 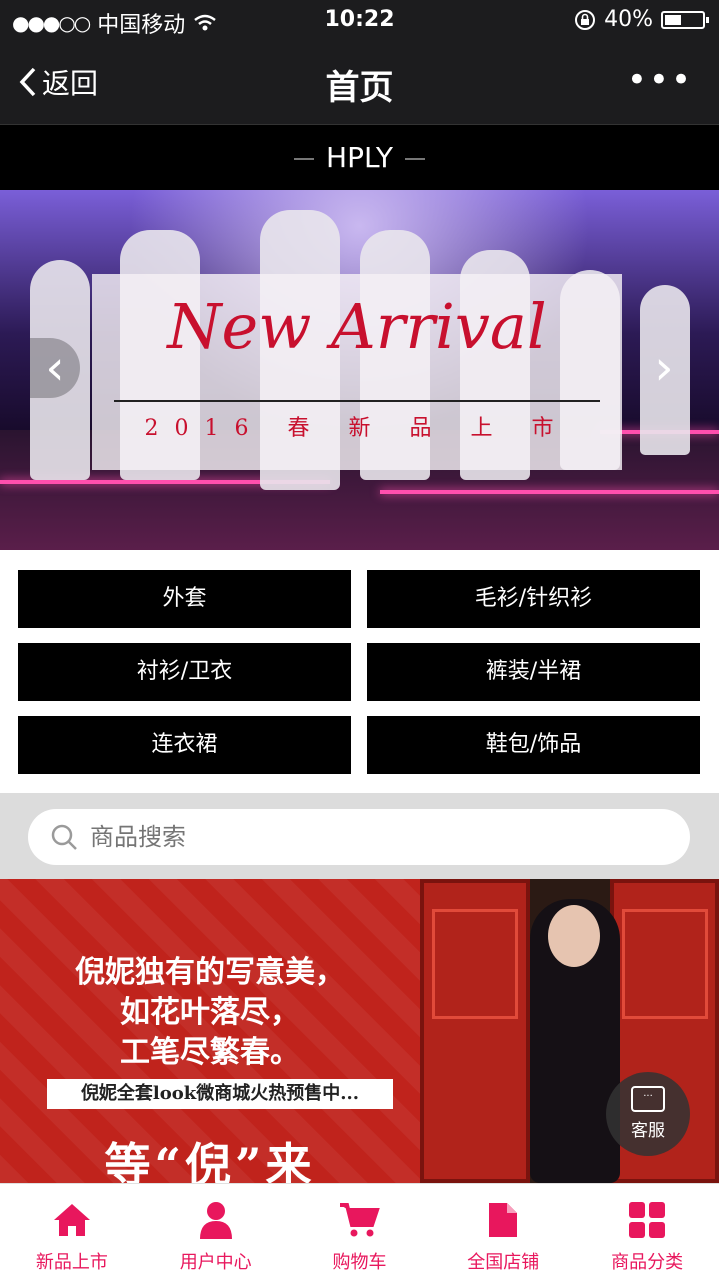 I want to click on document-icon, so click(x=503, y=1220).